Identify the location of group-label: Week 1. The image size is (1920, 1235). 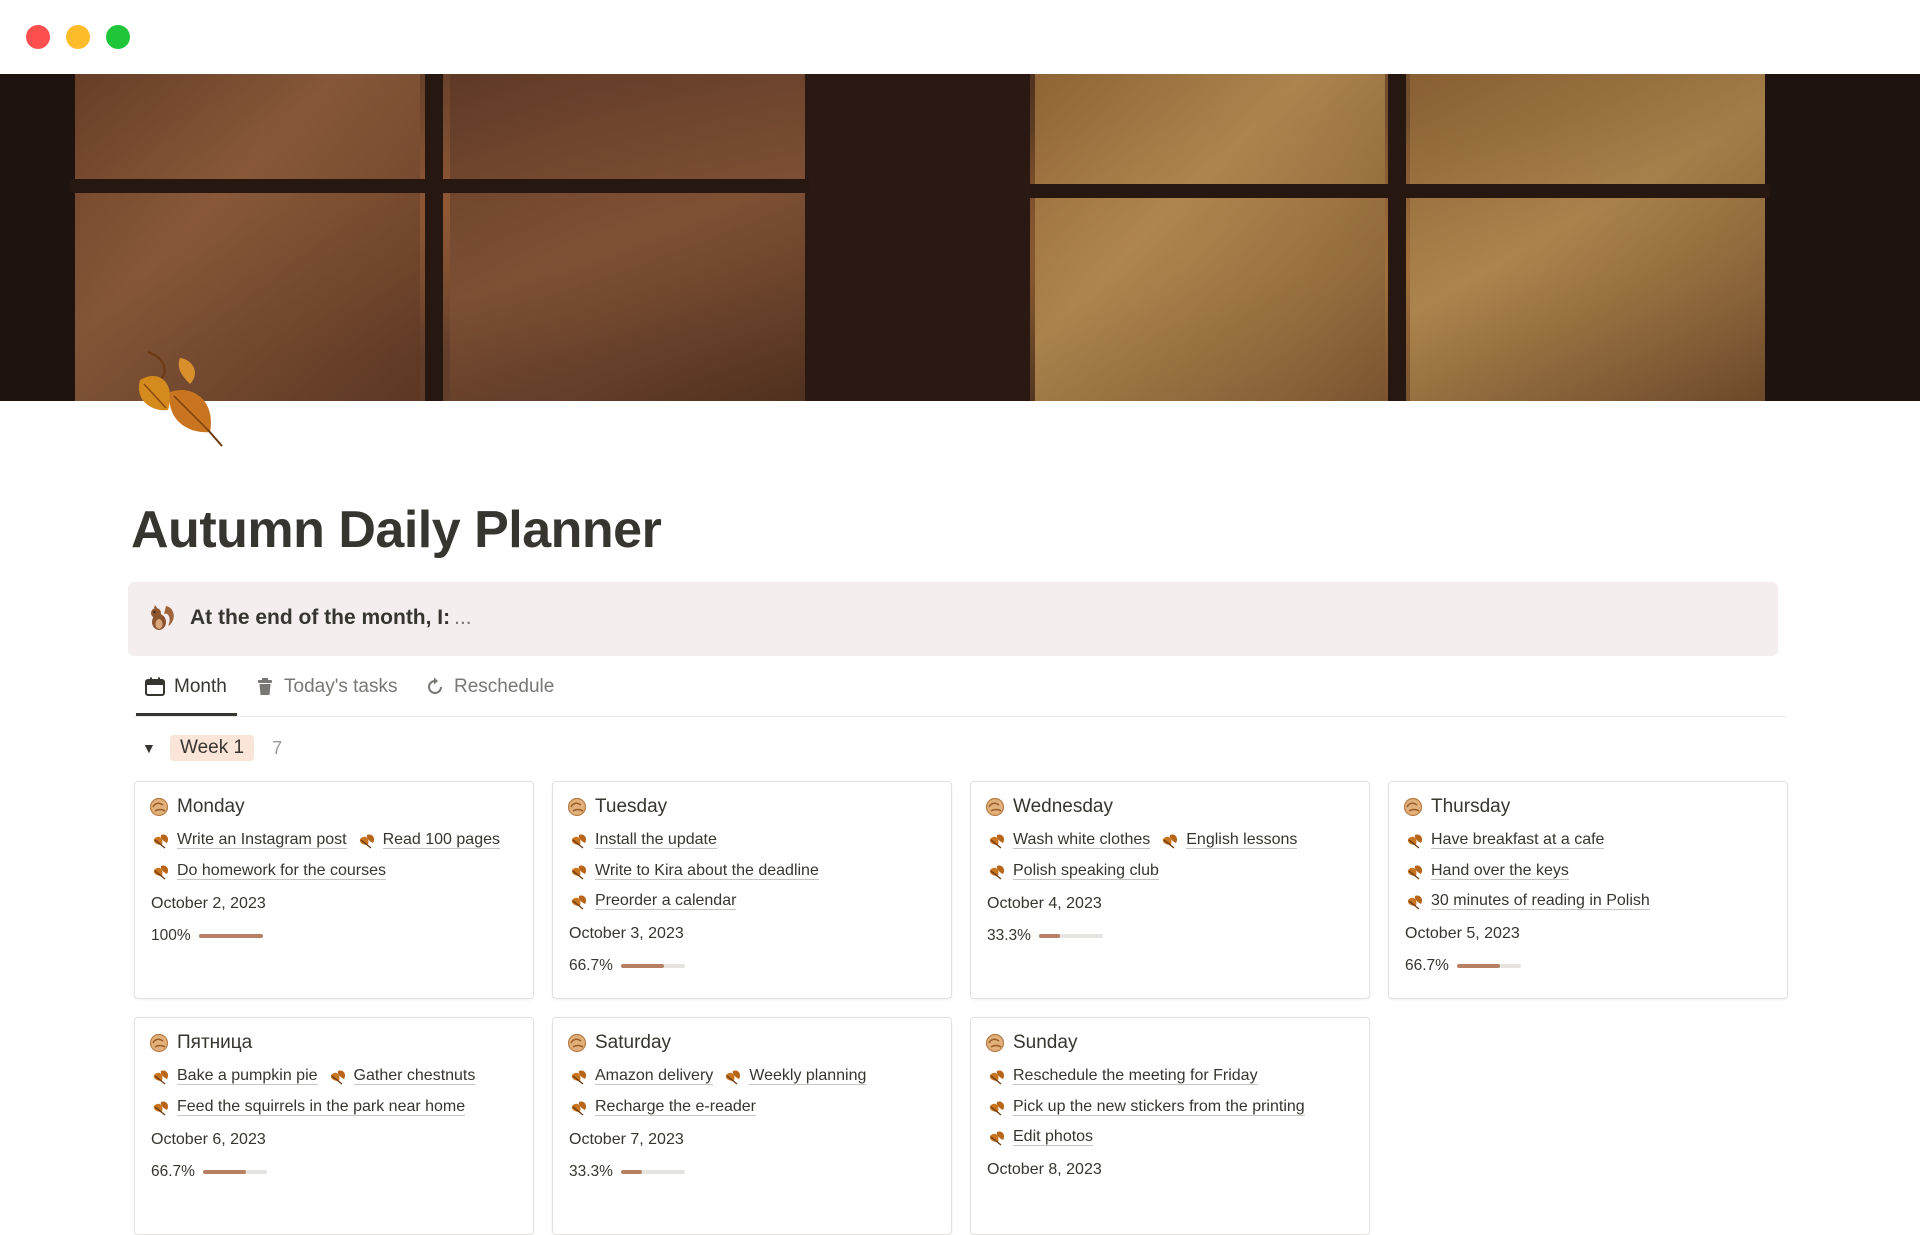
(212, 748).